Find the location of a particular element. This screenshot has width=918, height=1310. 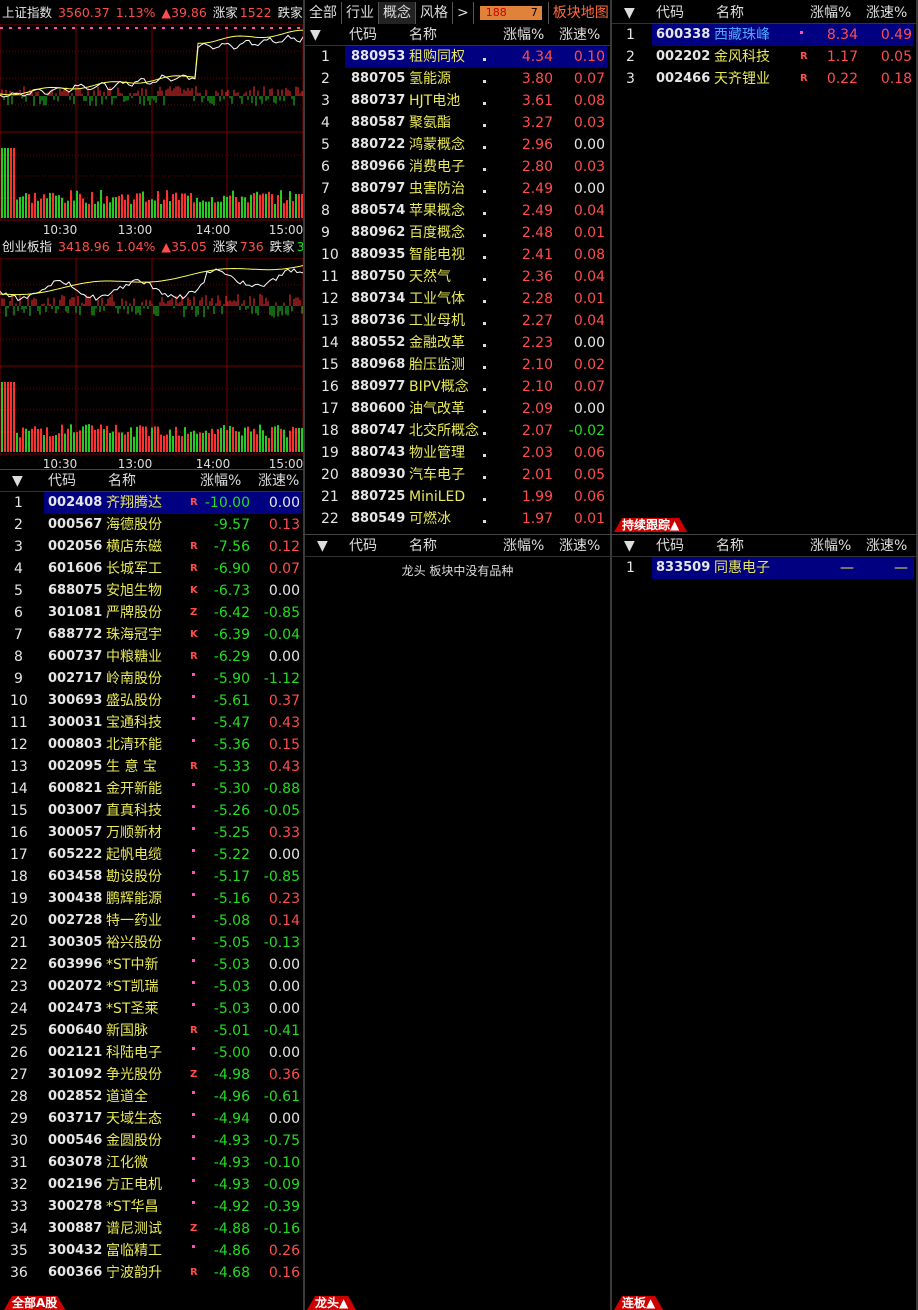

table-row: 2 002202 金风科技 R 1.17 0.05 is located at coordinates (764, 57).